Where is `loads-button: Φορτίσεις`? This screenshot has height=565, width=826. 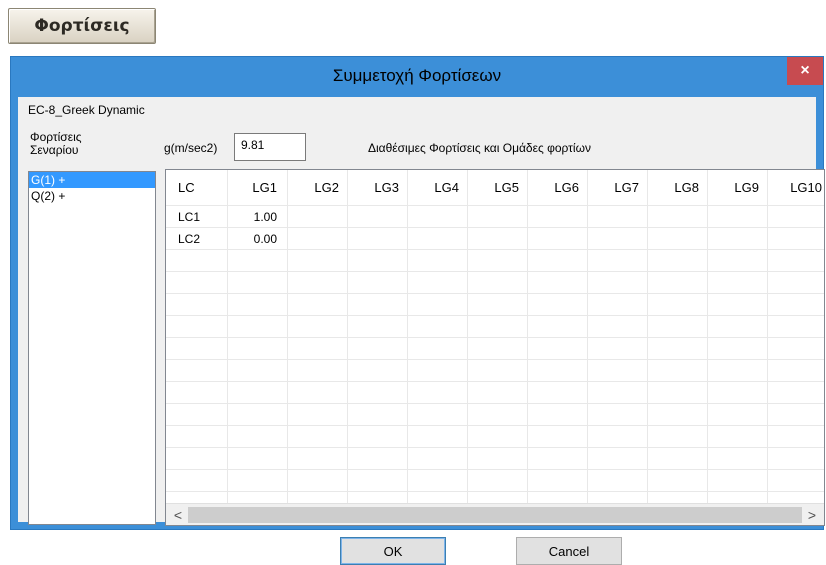
loads-button: Φορτίσεις is located at coordinates (82, 26).